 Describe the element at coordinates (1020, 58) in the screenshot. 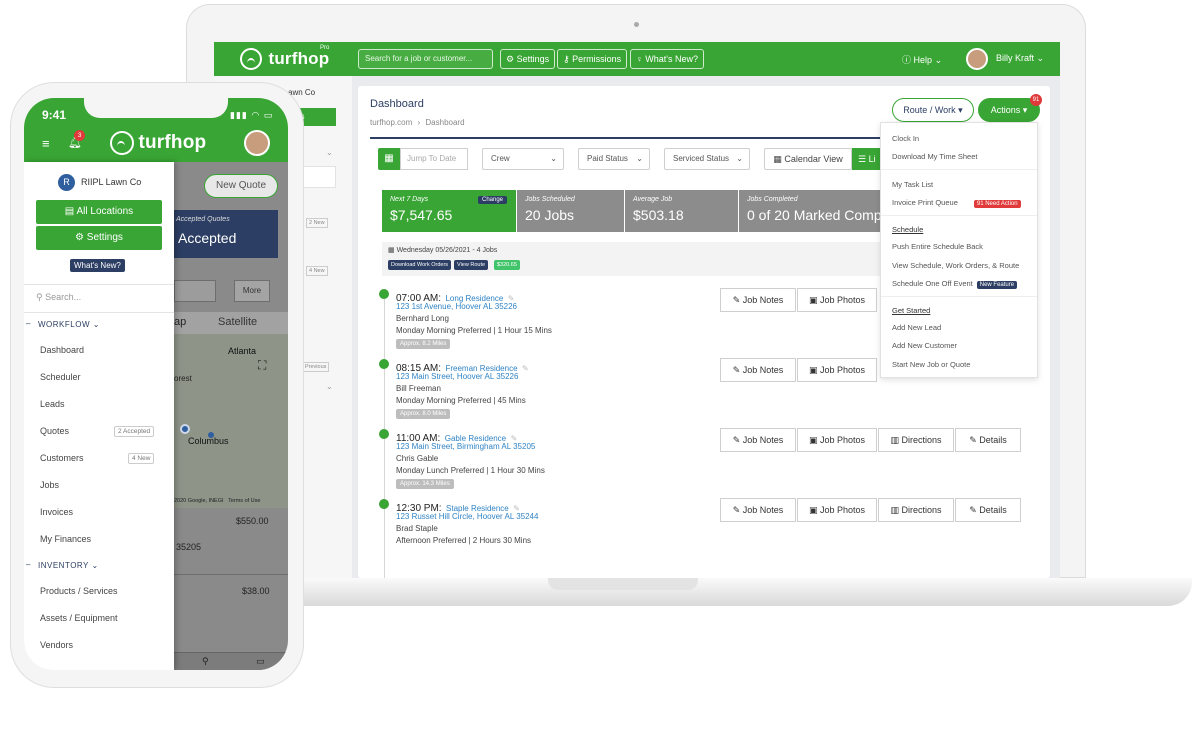

I see `user-menu: Billy Kraft ⌄` at that location.